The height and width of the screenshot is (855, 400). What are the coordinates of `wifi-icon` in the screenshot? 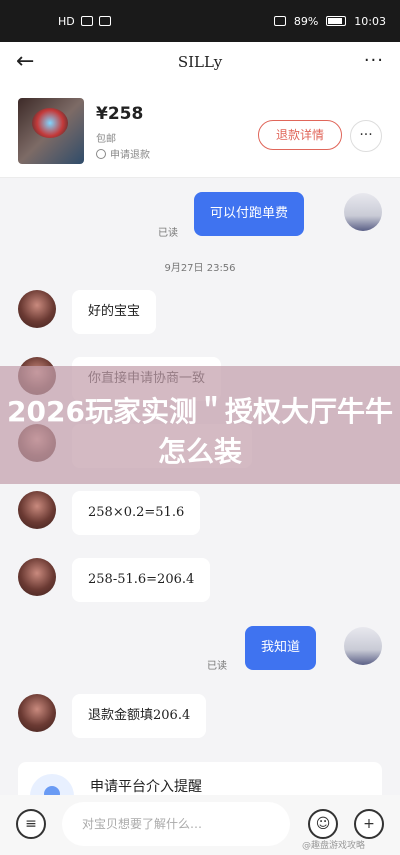 It's located at (104, 21).